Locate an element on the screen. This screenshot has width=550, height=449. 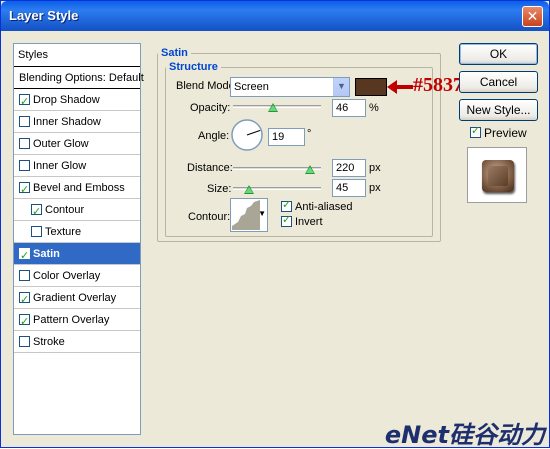
style-item: Blending Options: Default is located at coordinates (79, 78).